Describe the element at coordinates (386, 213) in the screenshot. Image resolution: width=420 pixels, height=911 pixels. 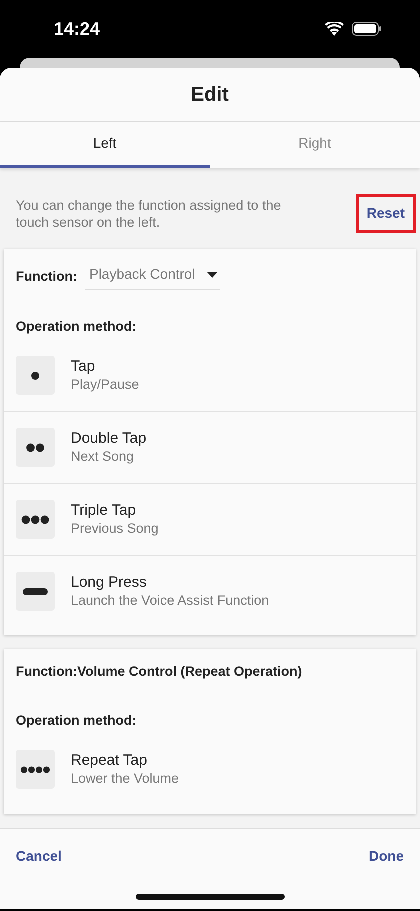
I see `reset-button: Reset` at that location.